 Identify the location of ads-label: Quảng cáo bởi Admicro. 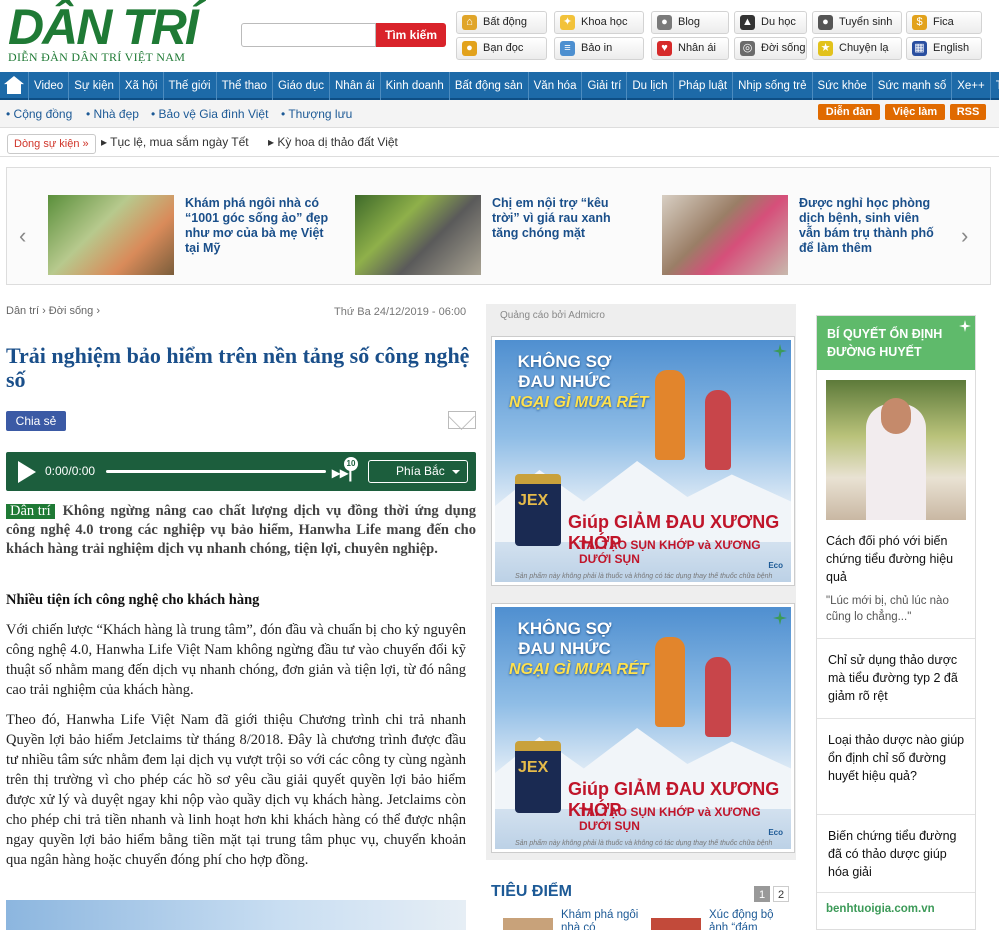
(552, 315).